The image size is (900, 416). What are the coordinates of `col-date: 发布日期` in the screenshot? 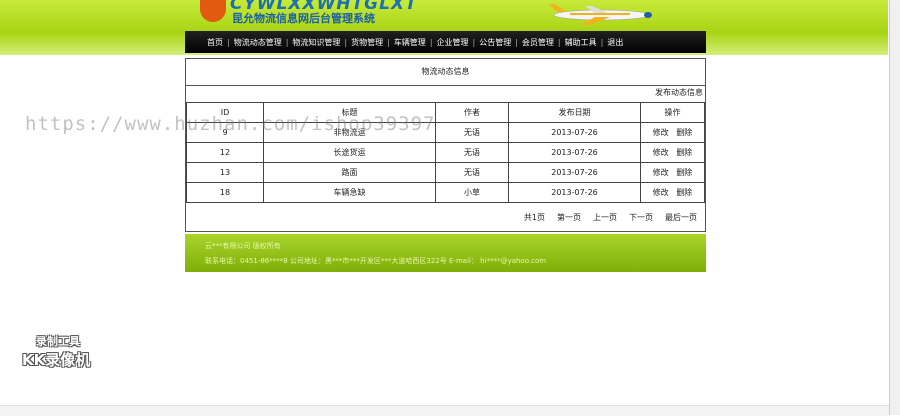 It's located at (574, 112).